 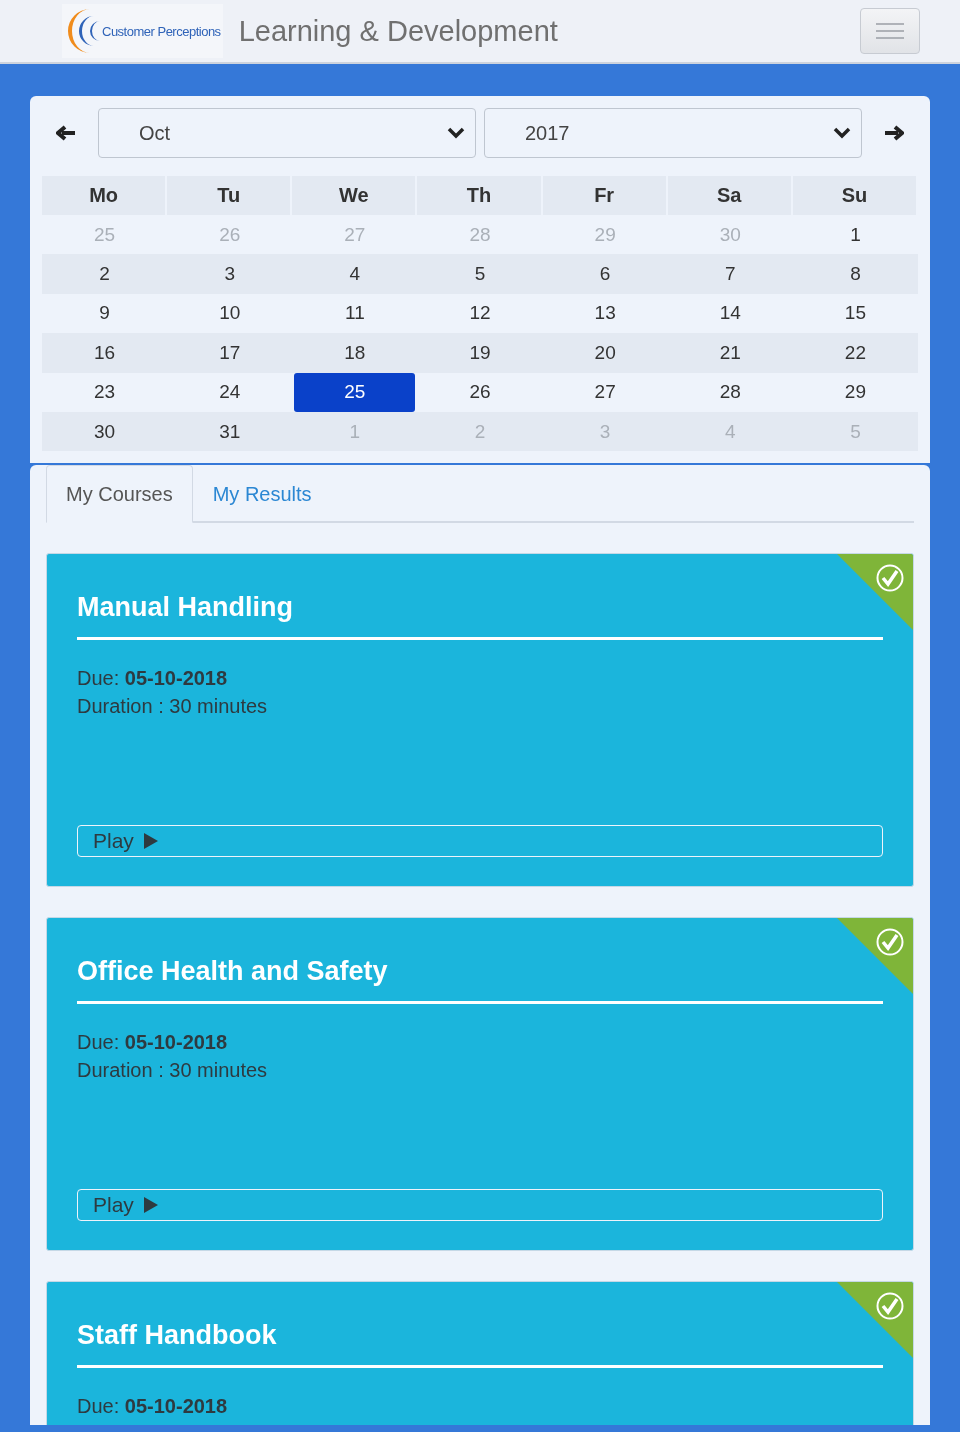 I want to click on tab: My Courses, so click(x=119, y=494).